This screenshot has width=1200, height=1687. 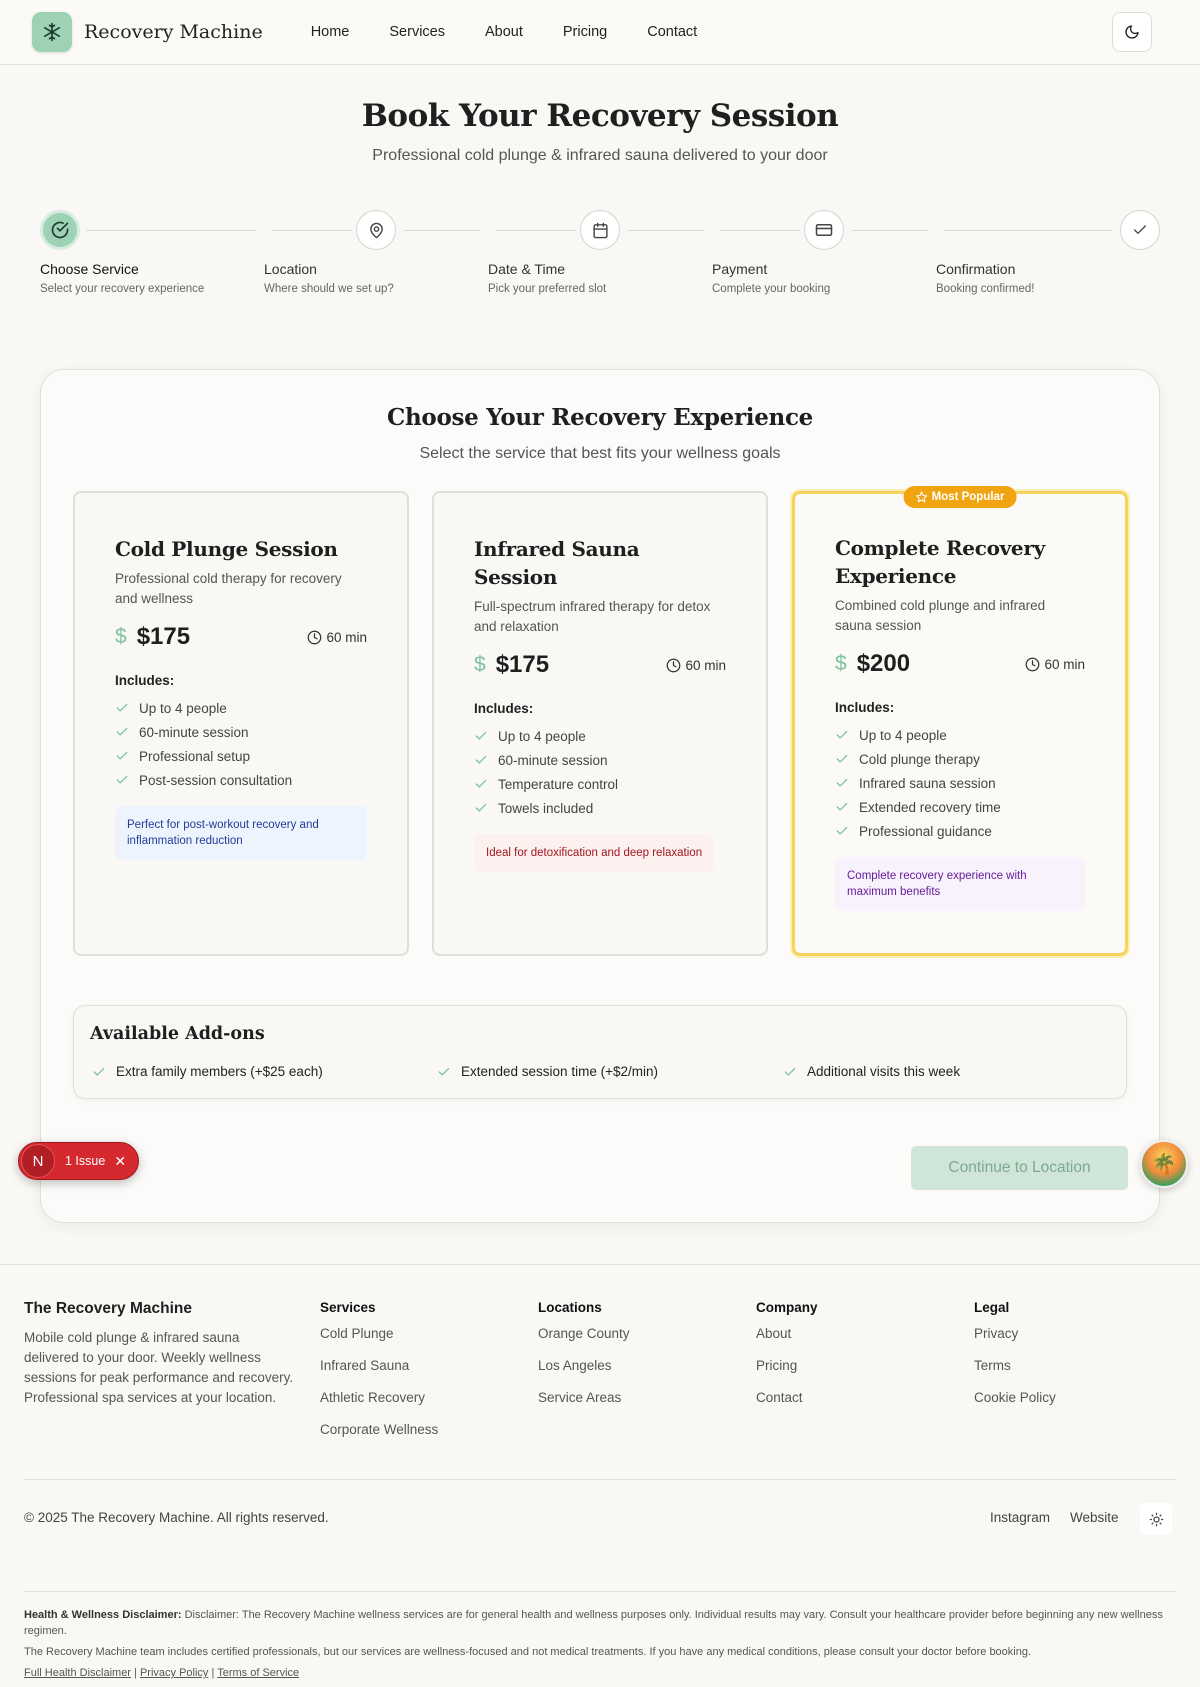 I want to click on privacy-policy-link: Privacy Policy, so click(x=174, y=1673).